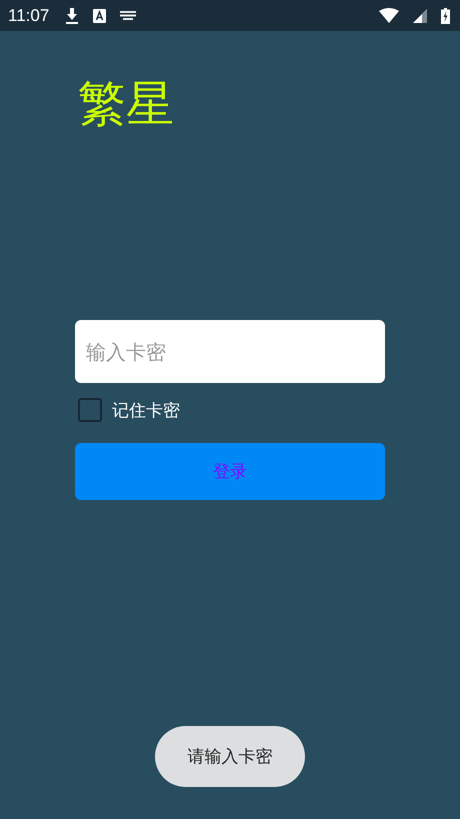  What do you see at coordinates (99, 15) in the screenshot?
I see `font-icon` at bounding box center [99, 15].